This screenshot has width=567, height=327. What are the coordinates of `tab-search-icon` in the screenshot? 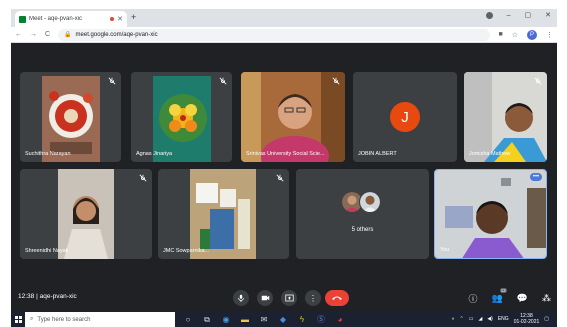 It's located at (489, 15).